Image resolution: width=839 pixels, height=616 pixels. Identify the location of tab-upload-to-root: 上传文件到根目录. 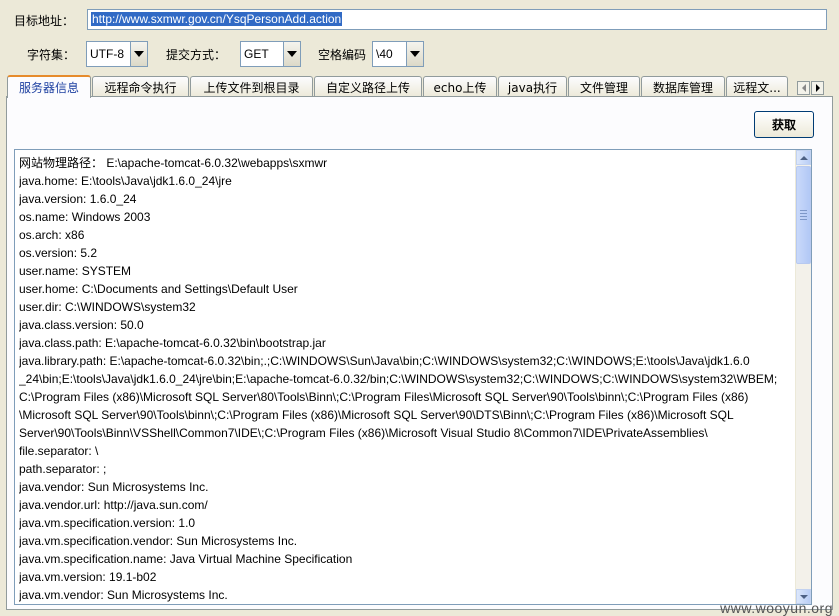
(251, 86).